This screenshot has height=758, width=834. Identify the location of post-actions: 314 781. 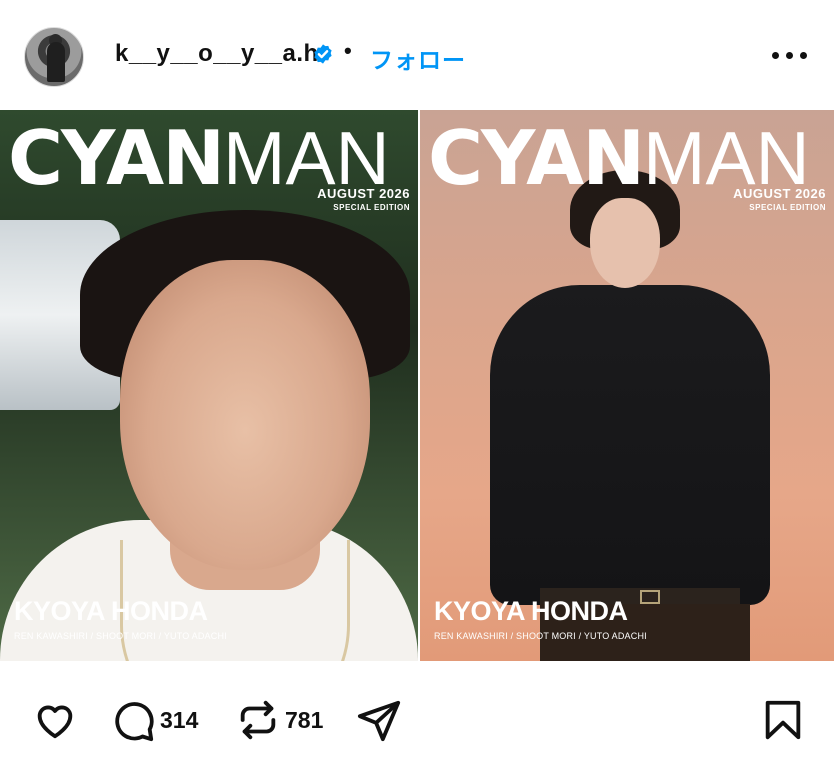
(417, 709).